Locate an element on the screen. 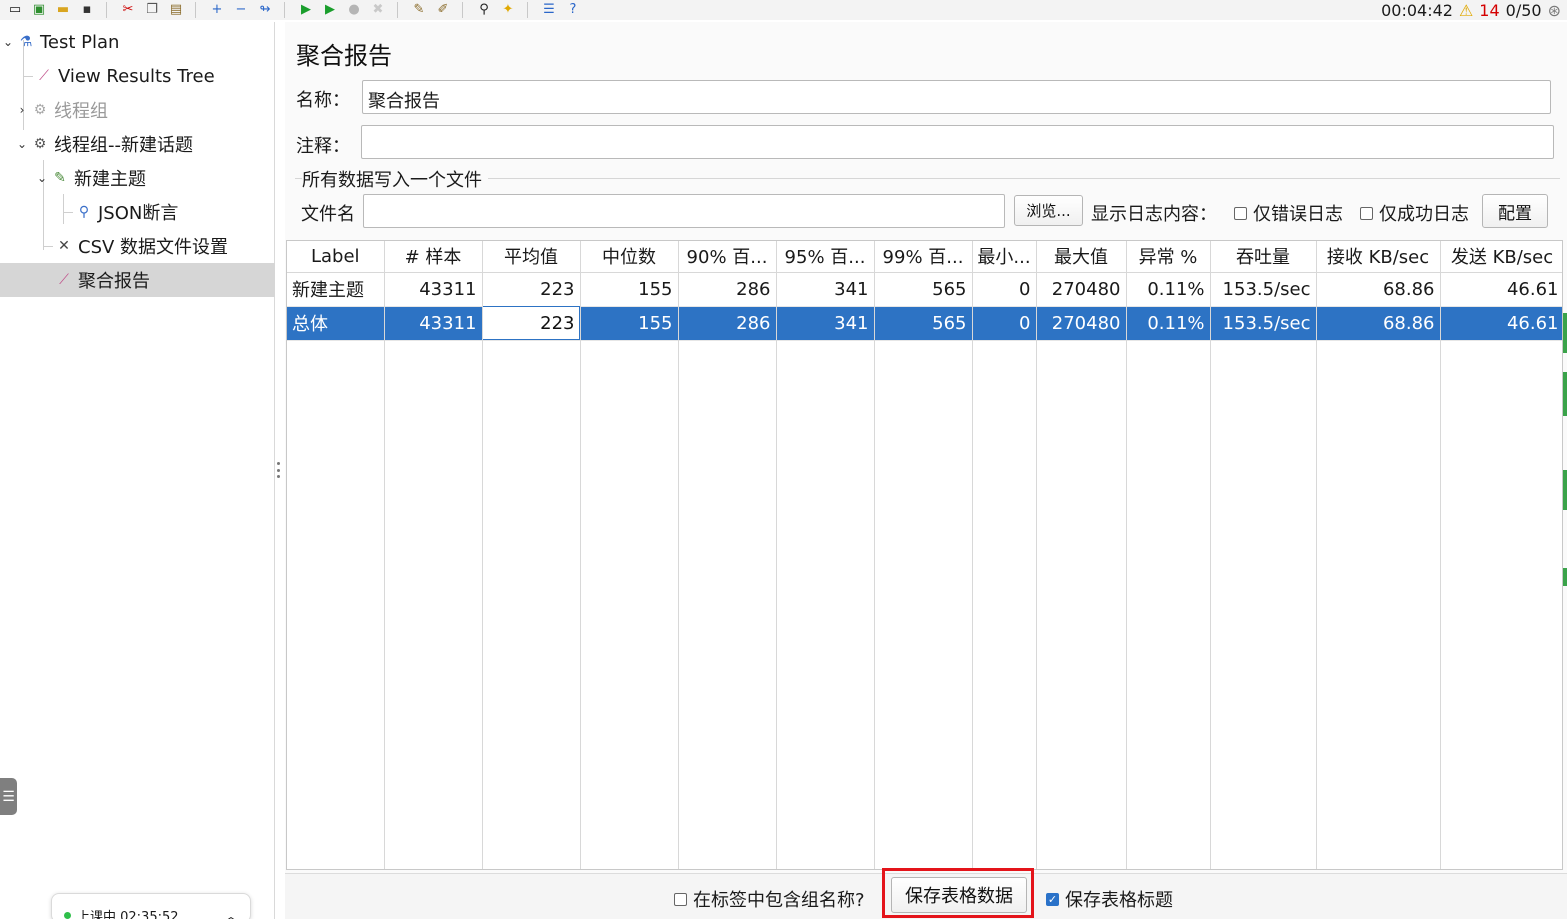 The height and width of the screenshot is (919, 1567). tree-item-view-results-tree: ⟋ View Results Tree is located at coordinates (124, 76).